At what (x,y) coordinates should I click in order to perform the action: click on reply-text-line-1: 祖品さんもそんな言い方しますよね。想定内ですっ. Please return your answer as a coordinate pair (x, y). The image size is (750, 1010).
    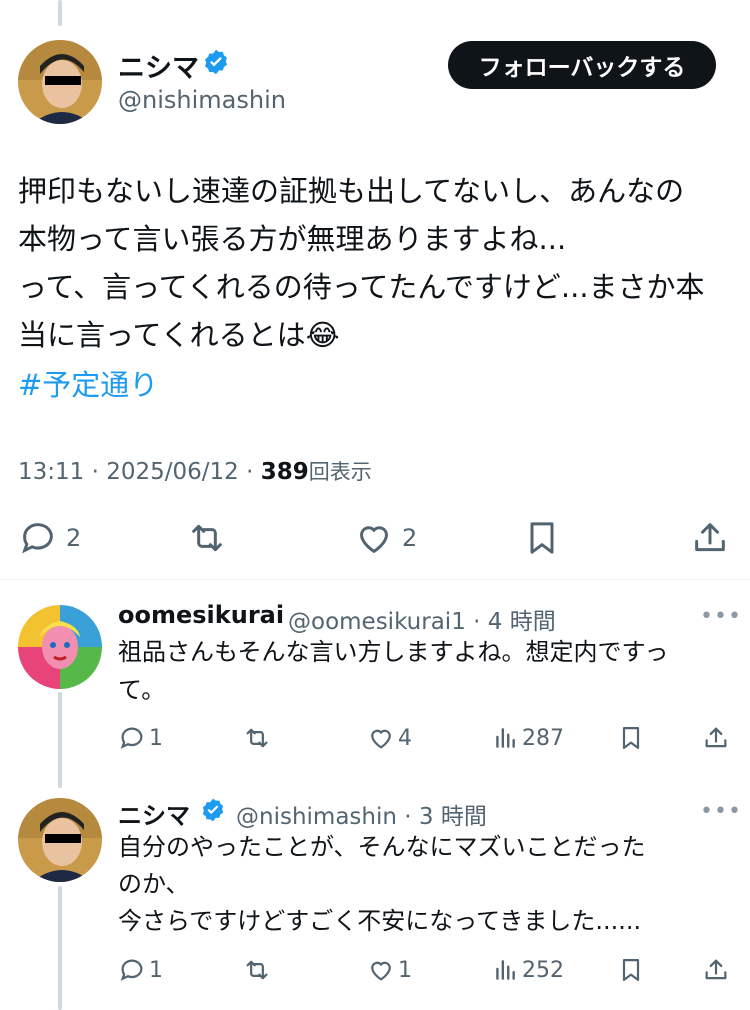
    Looking at the image, I should click on (393, 652).